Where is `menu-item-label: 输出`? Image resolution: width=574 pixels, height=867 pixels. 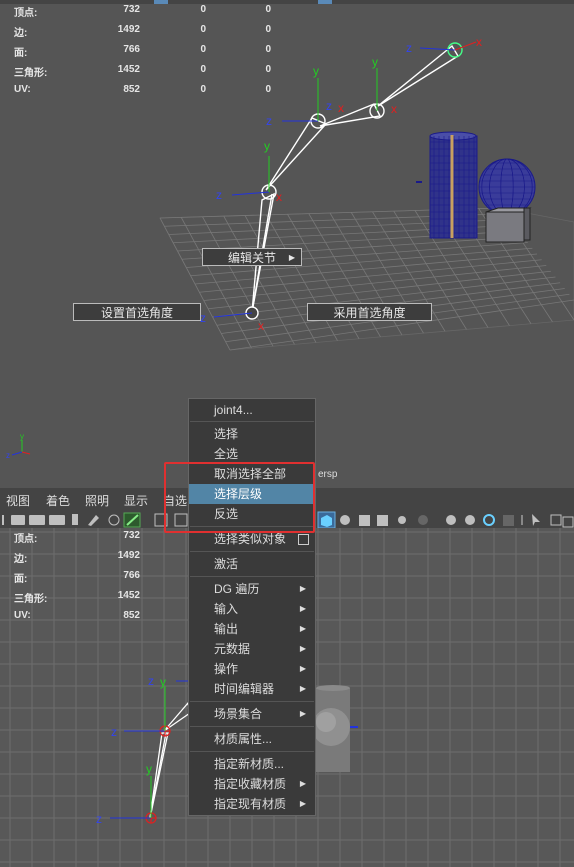
menu-item-label: 输出 is located at coordinates (226, 629).